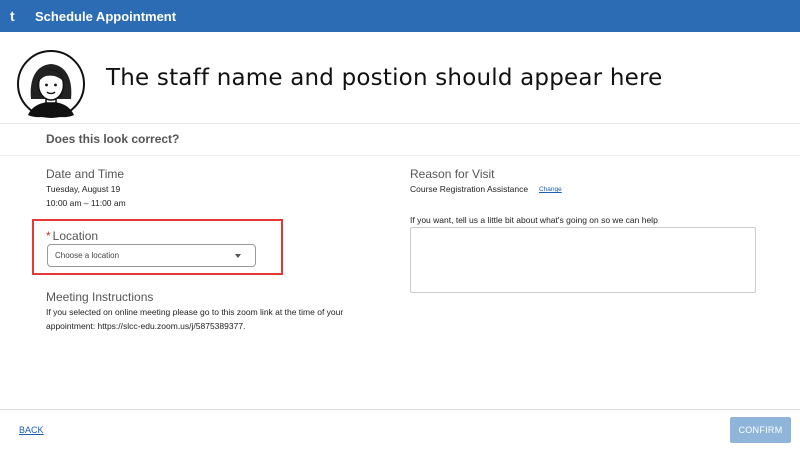  I want to click on confirm-button: CONFIRM, so click(760, 430).